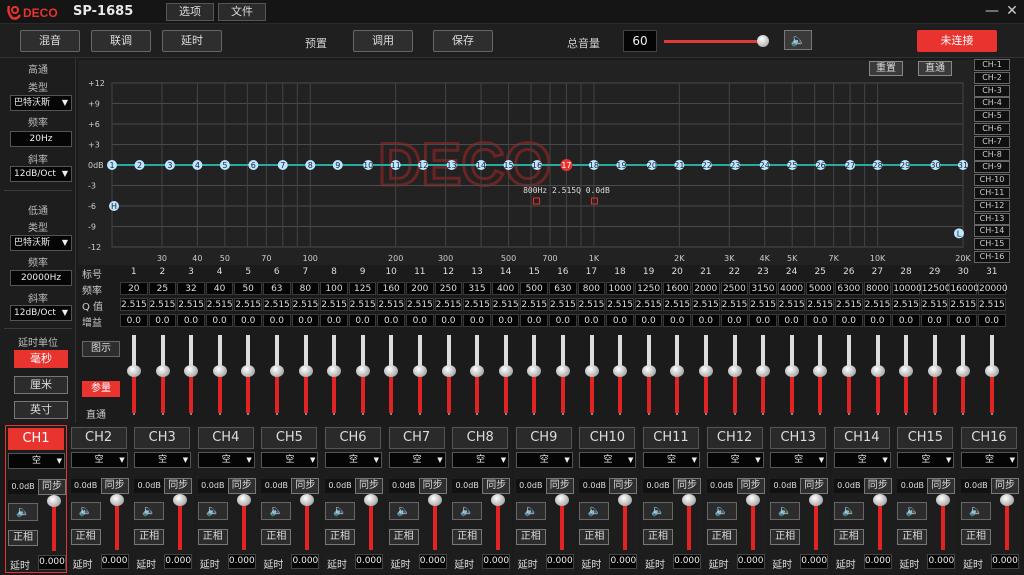 The height and width of the screenshot is (575, 1024). I want to click on bypass-button: 直通, so click(935, 68).